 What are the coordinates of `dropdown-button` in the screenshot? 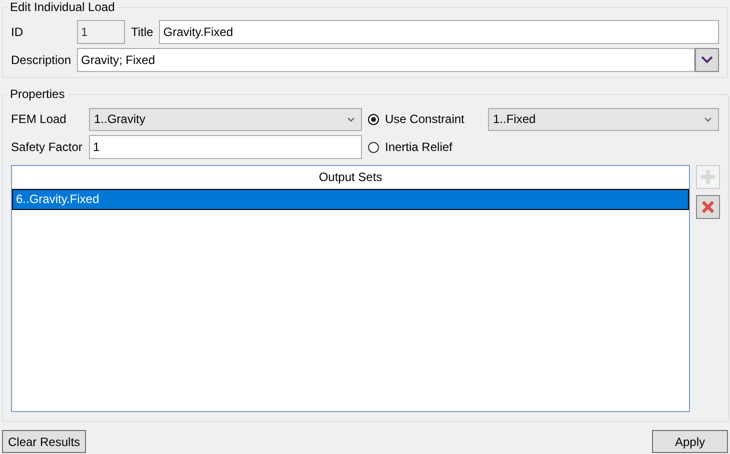 It's located at (707, 60).